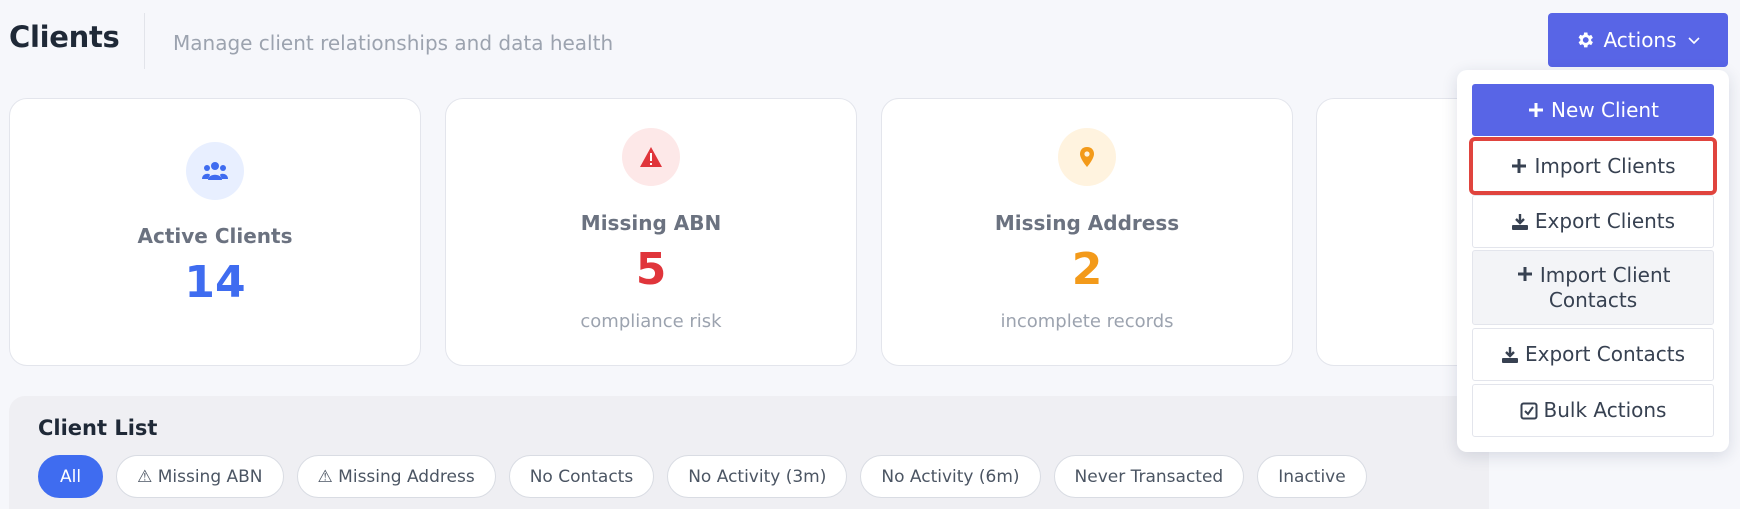 This screenshot has width=1740, height=509. Describe the element at coordinates (1605, 354) in the screenshot. I see `menu-item-label: Export Contacts` at that location.